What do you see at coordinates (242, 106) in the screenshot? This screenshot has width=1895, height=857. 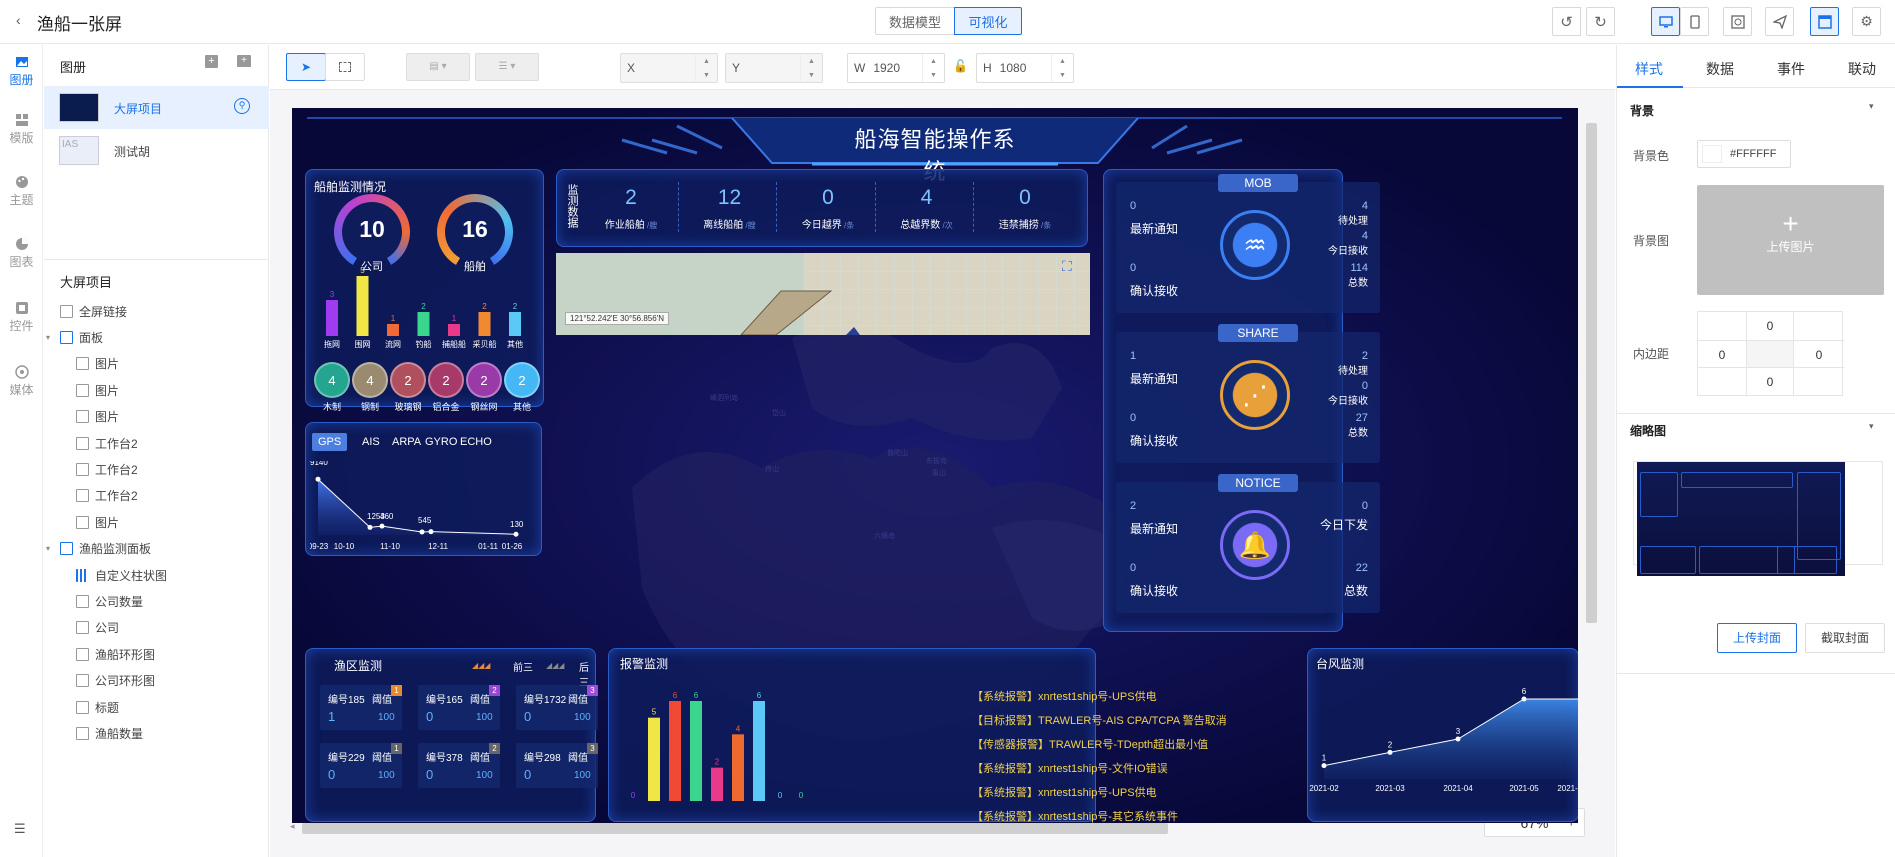 I see `link-icon: ⚲` at bounding box center [242, 106].